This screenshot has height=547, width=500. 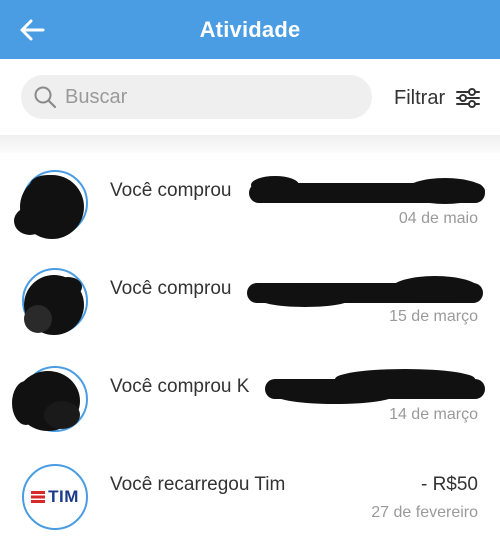 What do you see at coordinates (205, 97) in the screenshot?
I see `search-input` at bounding box center [205, 97].